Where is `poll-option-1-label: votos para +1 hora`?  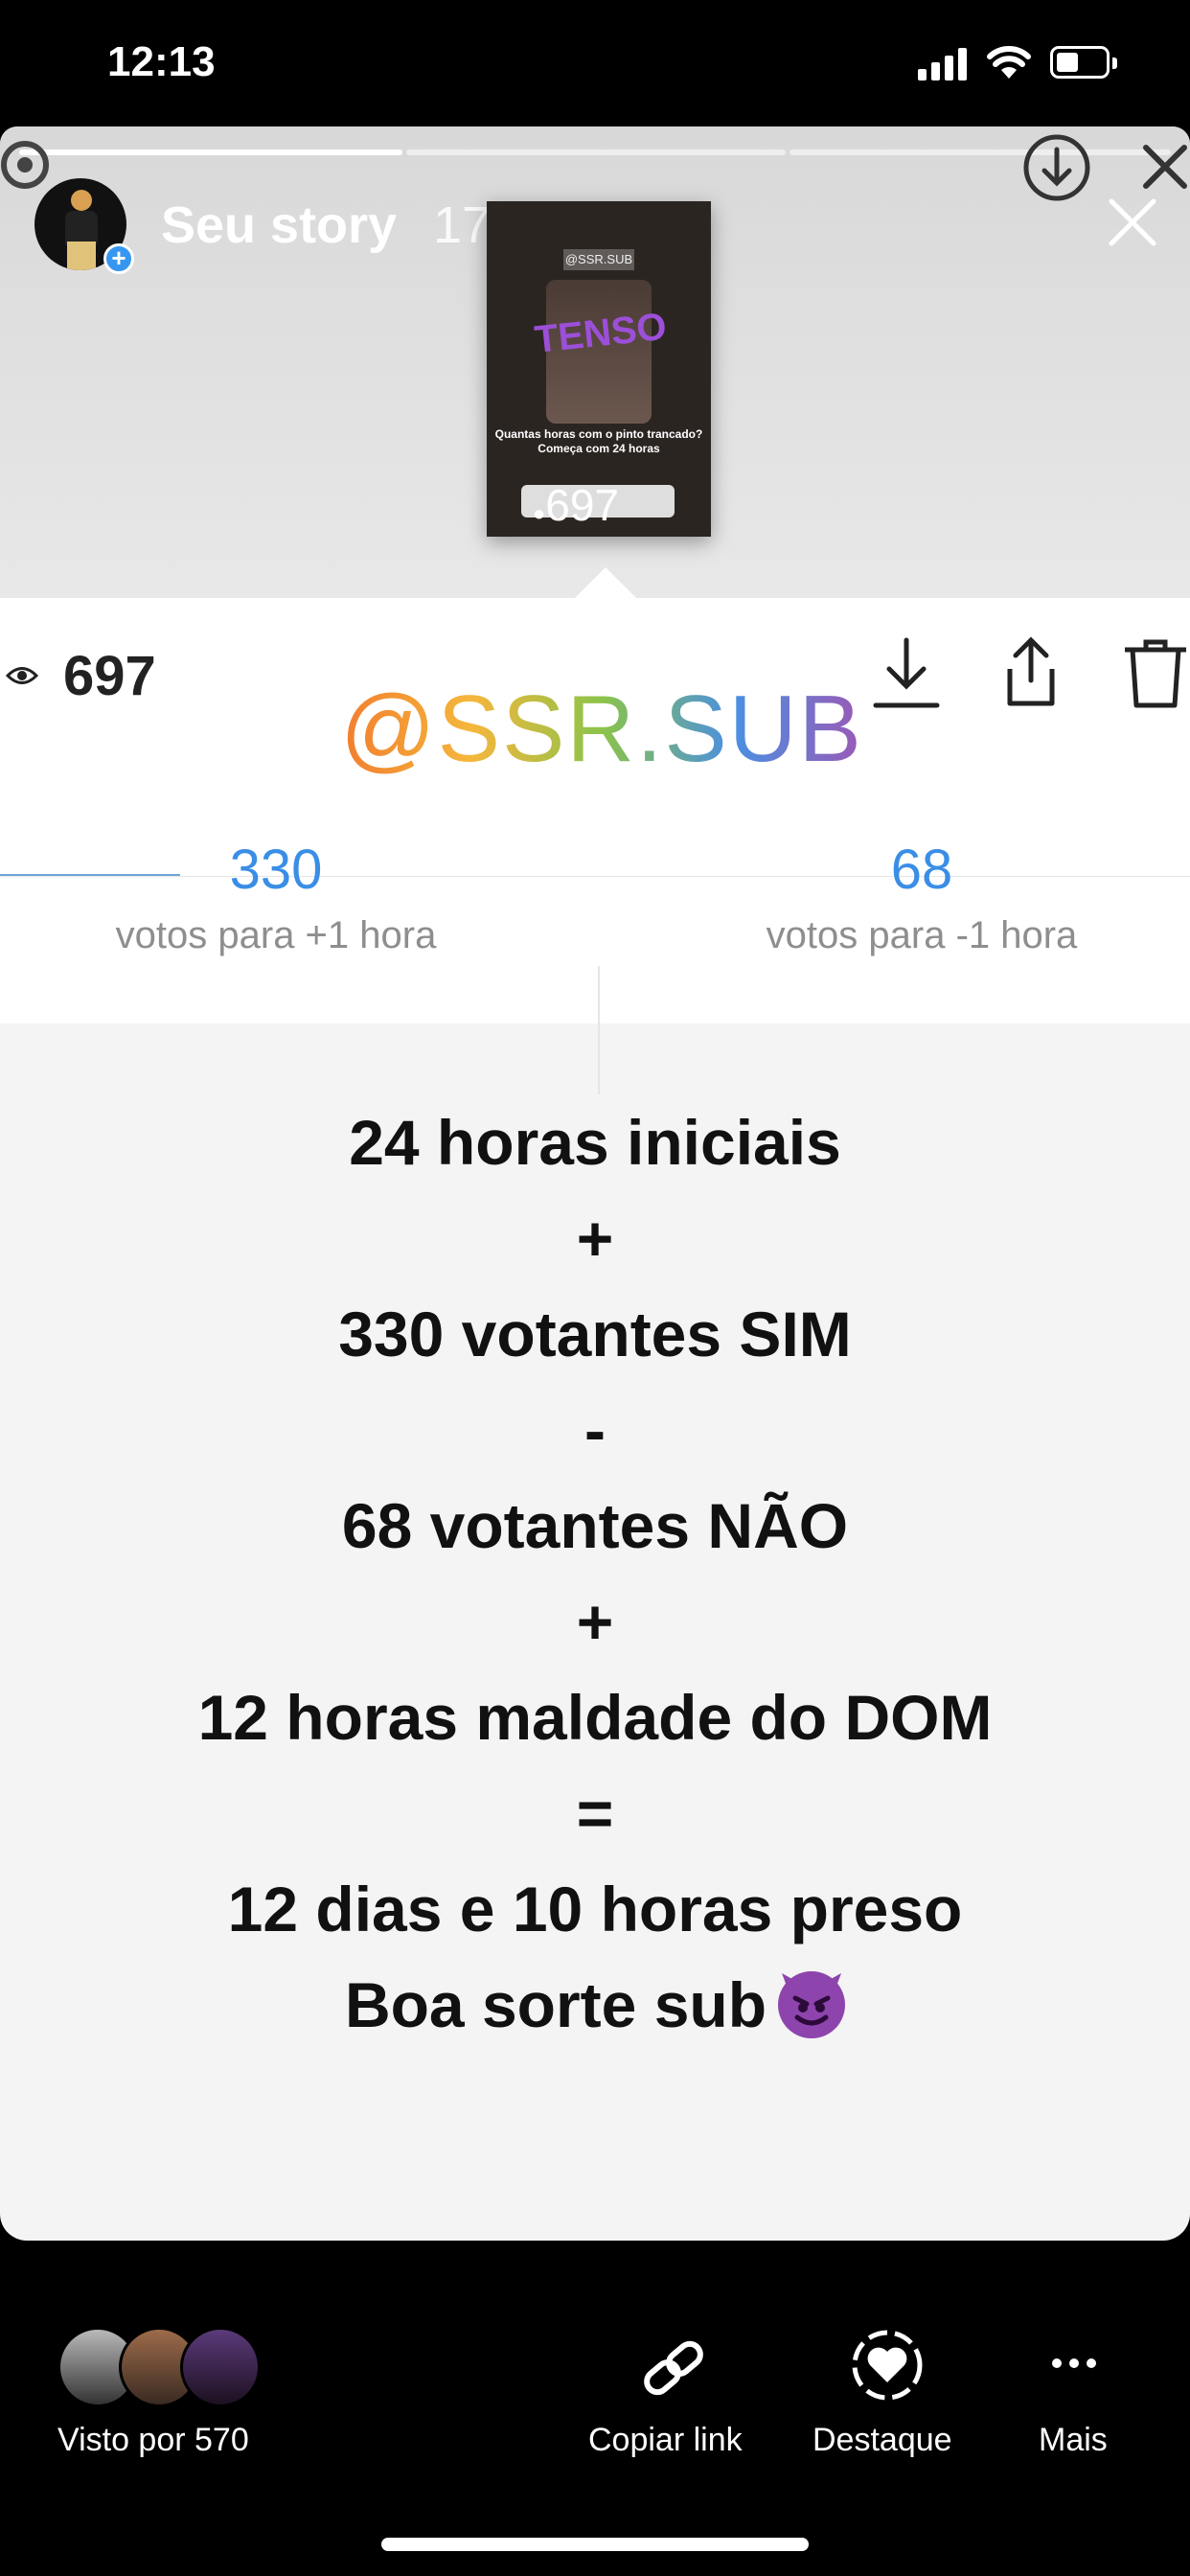
poll-option-1-label: votos para +1 hora is located at coordinates (276, 935).